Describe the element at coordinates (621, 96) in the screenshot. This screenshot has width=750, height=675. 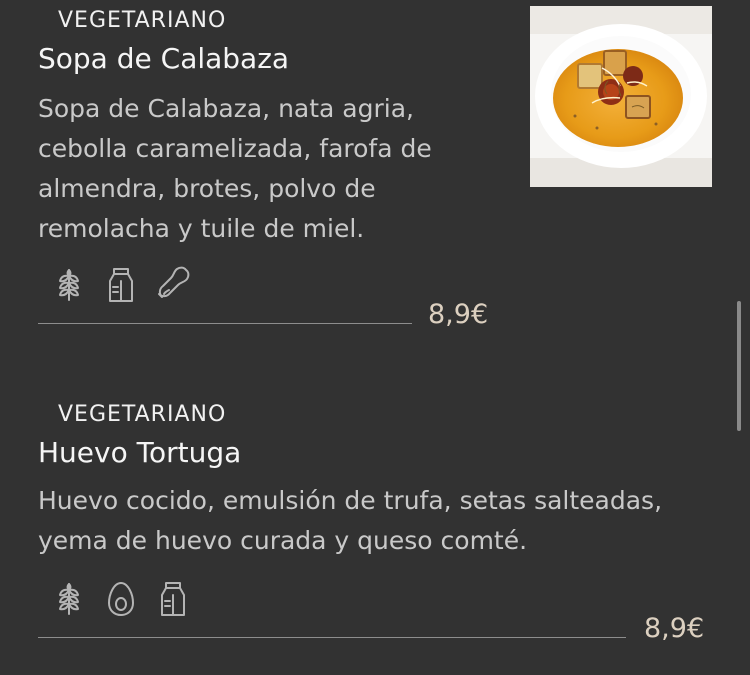
I see `dish-image` at that location.